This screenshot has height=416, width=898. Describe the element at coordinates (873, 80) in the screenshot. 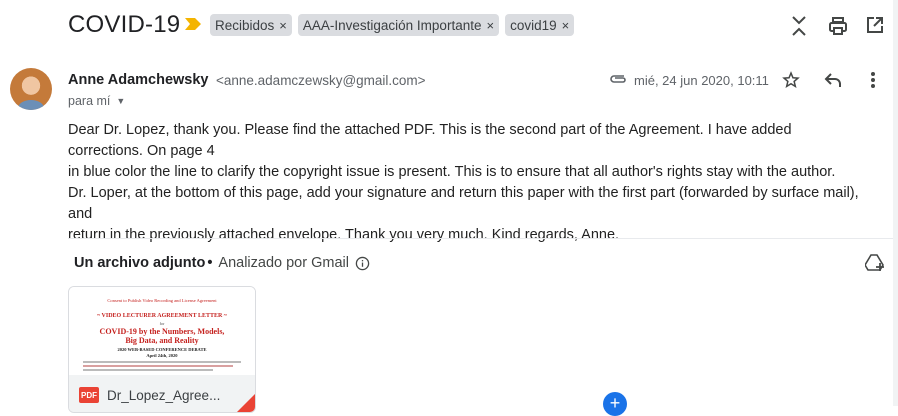

I see `more-vert-icon` at that location.